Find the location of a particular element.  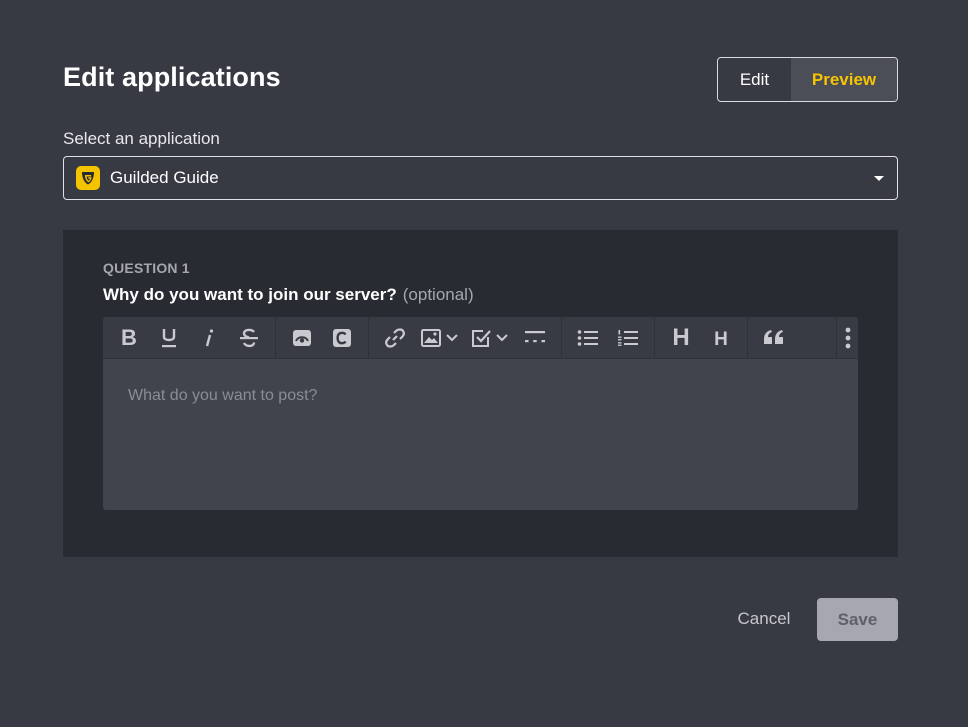

optional-label: (optional) is located at coordinates (438, 294).